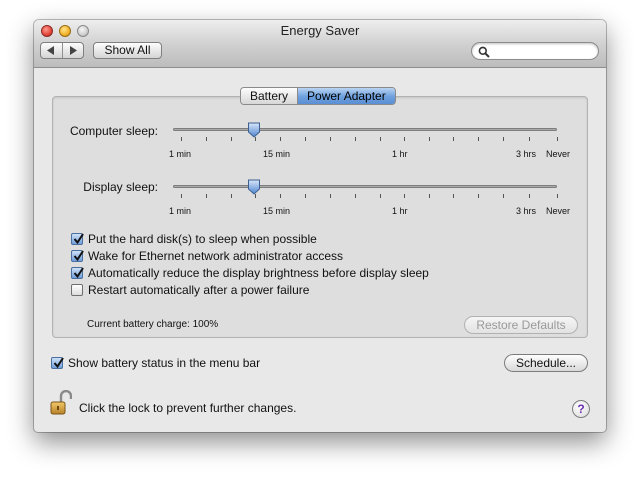 Image resolution: width=640 pixels, height=480 pixels. I want to click on checkbox-hard-disk-sleep, so click(77, 239).